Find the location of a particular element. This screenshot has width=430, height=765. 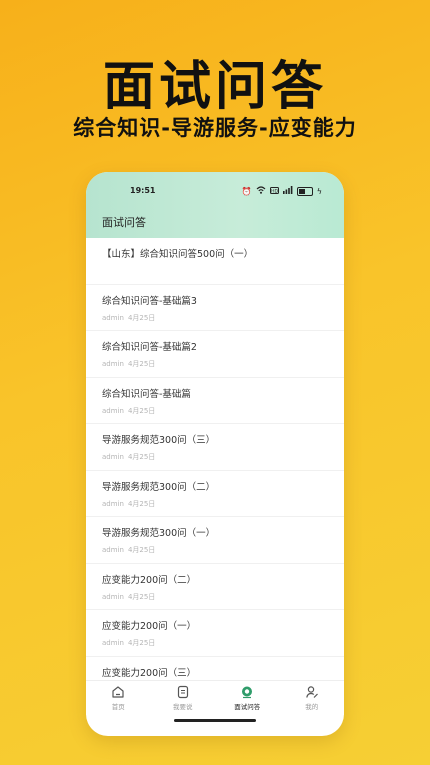

signal-icon is located at coordinates (287, 191).